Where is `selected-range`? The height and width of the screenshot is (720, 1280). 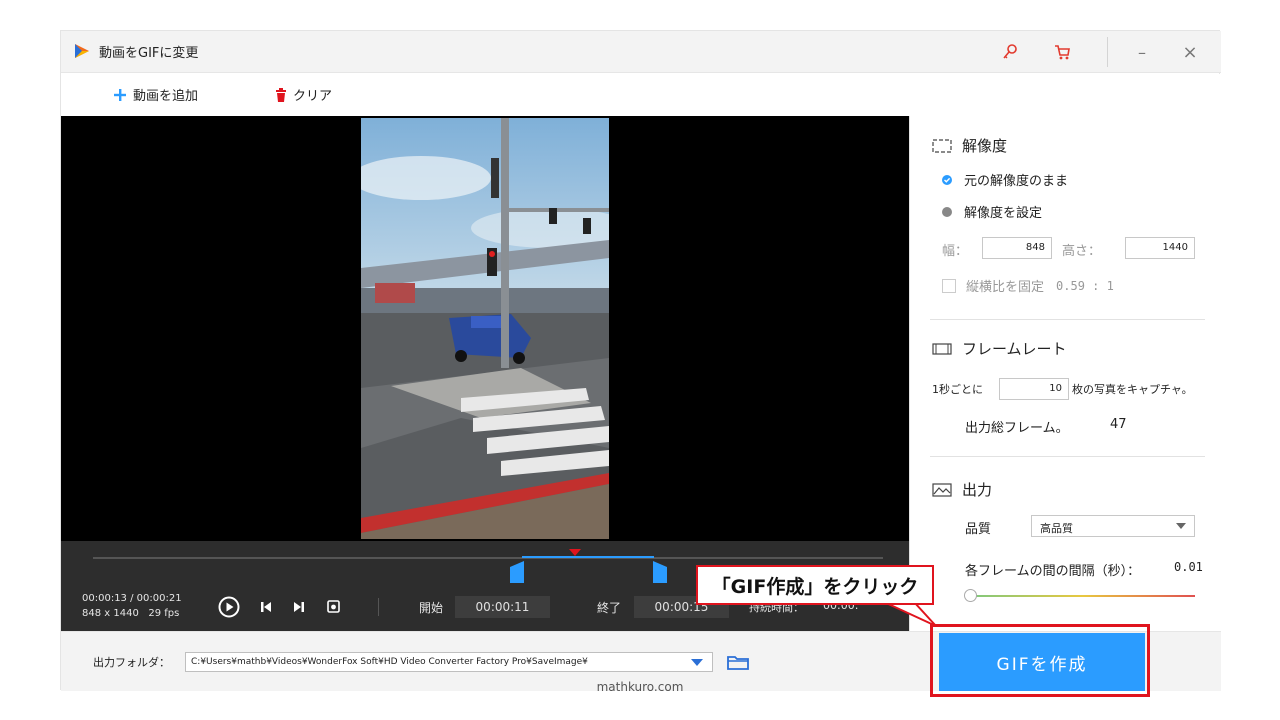 selected-range is located at coordinates (588, 557).